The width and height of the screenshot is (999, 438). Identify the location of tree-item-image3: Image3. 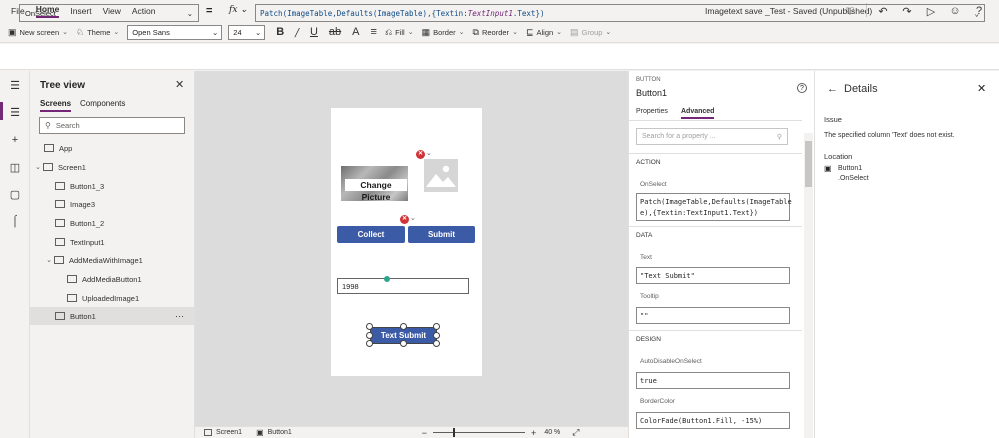
(112, 204).